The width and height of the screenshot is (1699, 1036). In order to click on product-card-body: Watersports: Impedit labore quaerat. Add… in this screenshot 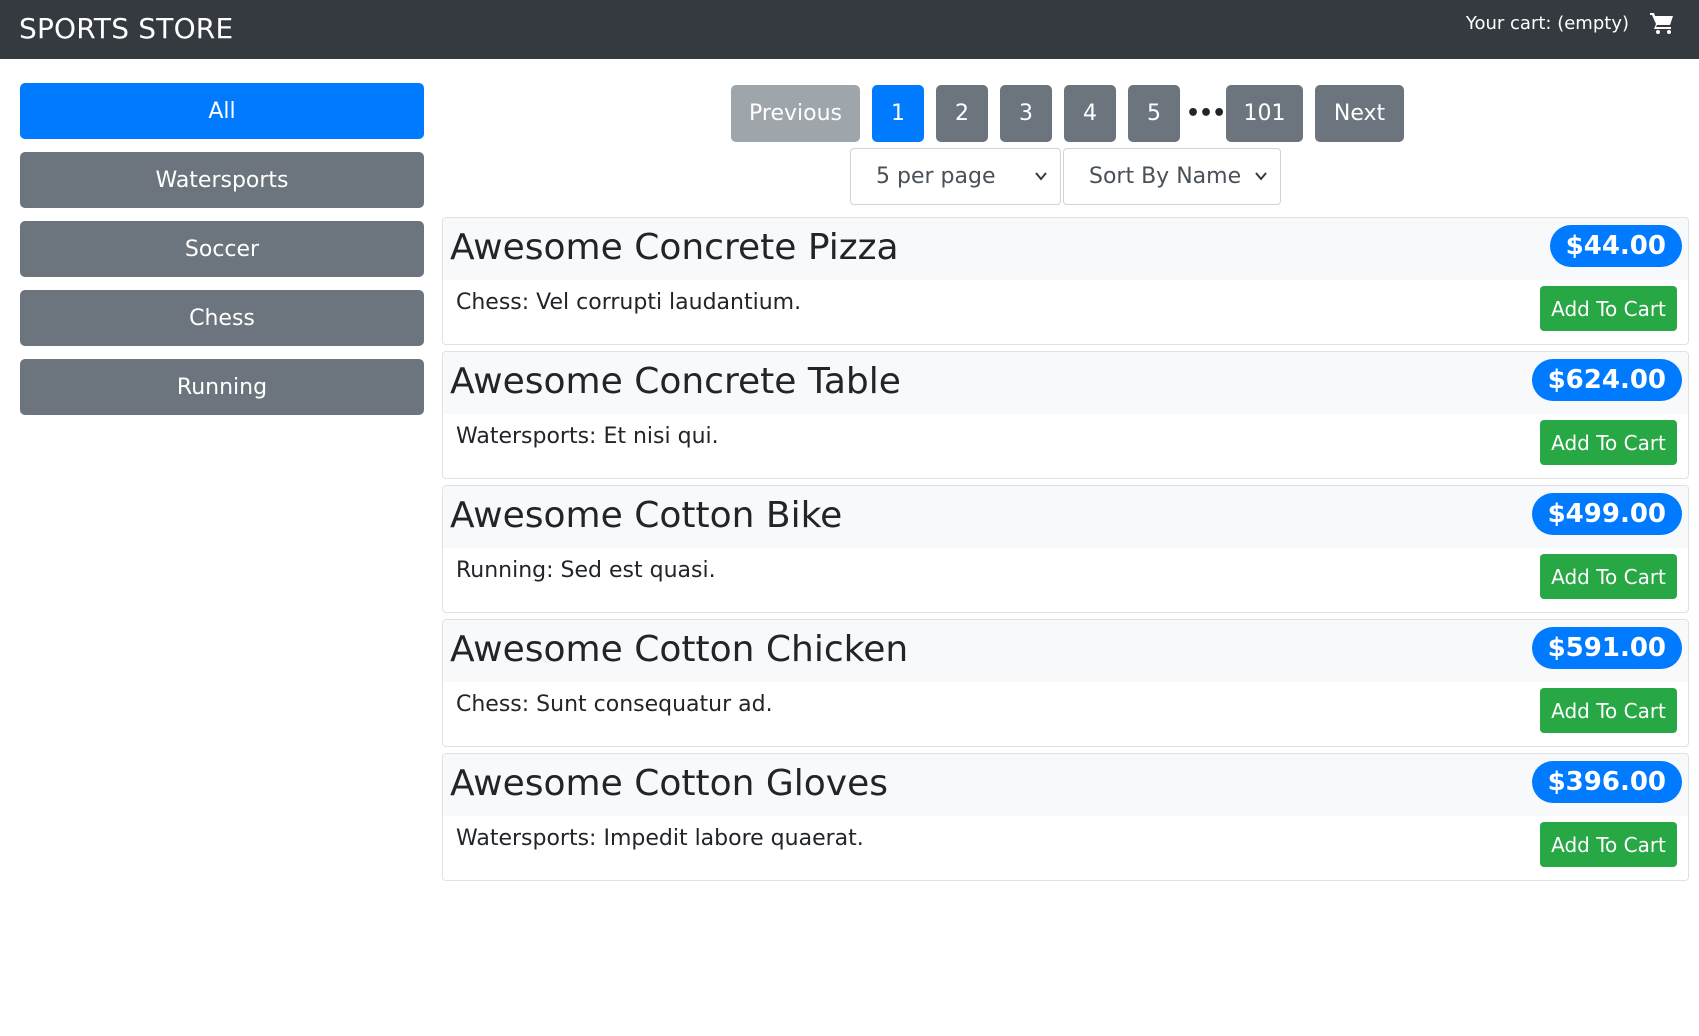, I will do `click(1065, 848)`.